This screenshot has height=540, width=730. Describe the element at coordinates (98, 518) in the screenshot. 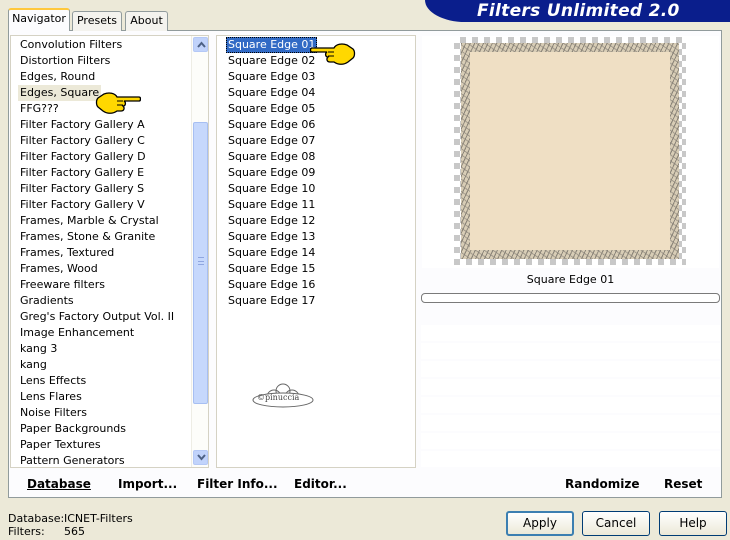

I see `database-status-value: ICNET-Filters` at that location.